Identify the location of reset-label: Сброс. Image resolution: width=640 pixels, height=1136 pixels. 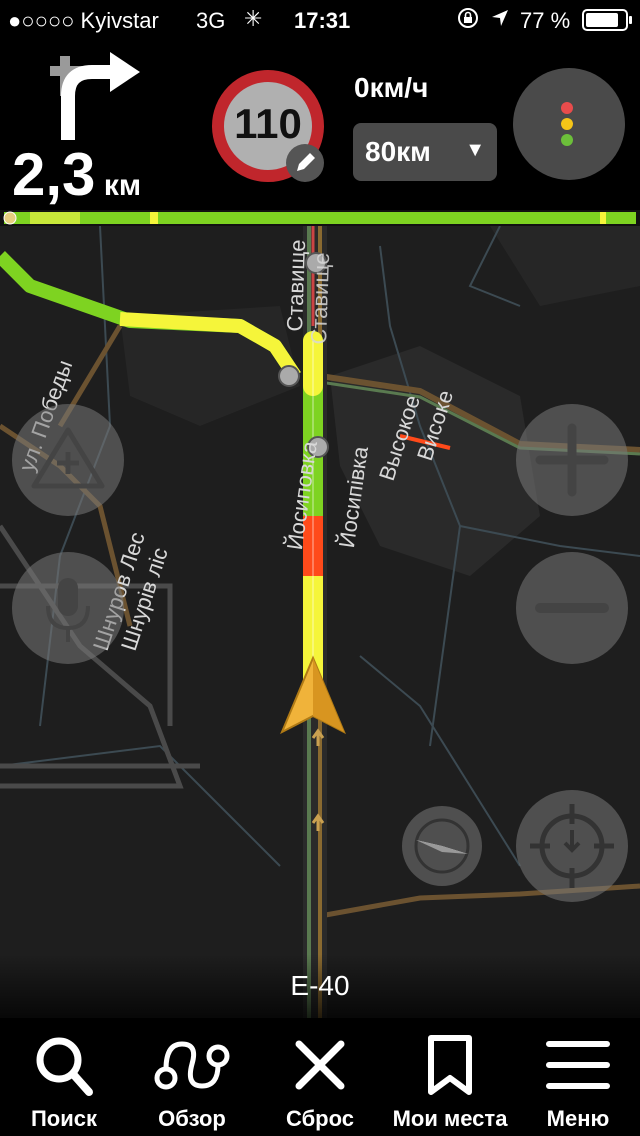
(319, 1118).